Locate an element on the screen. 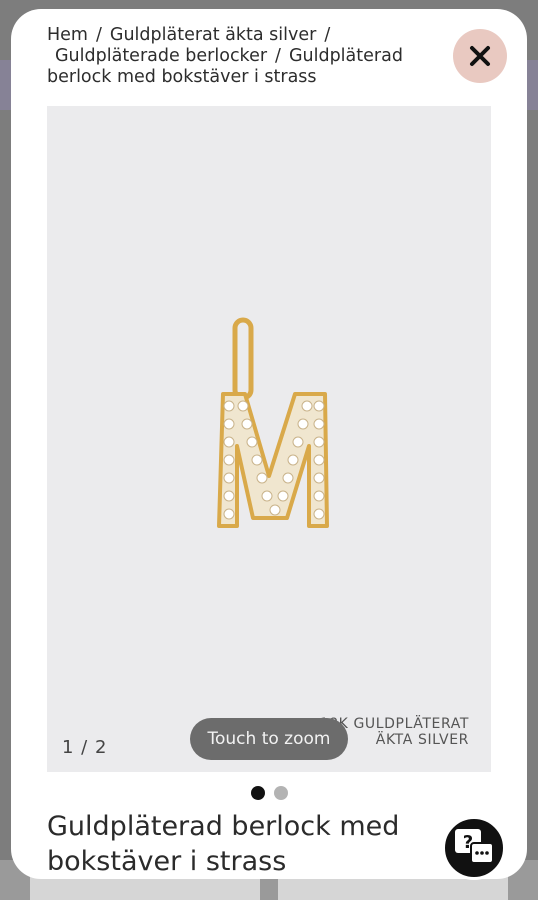 The height and width of the screenshot is (900, 538). close-button is located at coordinates (480, 56).